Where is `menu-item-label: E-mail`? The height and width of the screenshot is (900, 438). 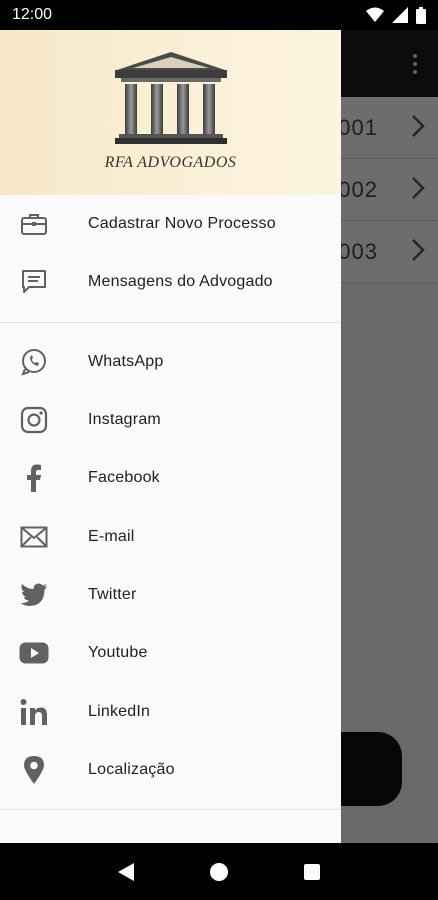
menu-item-label: E-mail is located at coordinates (111, 536).